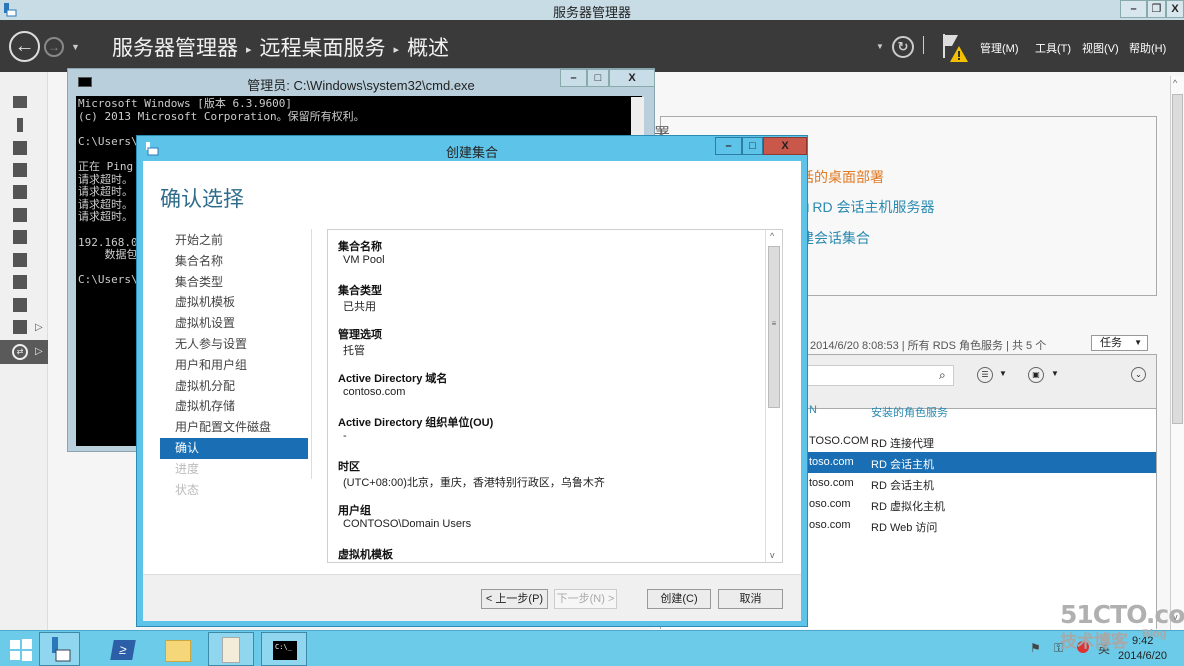  Describe the element at coordinates (573, 78) in the screenshot. I see `cmd-minimize-button: –` at that location.